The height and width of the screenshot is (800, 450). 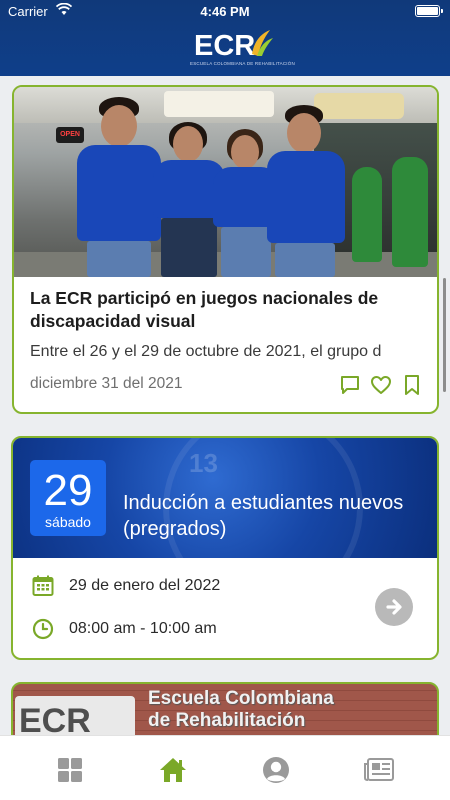 What do you see at coordinates (242, 63) in the screenshot?
I see `logo-subtitle: ESCUELA COLOMBIANA DE REHABILITACIÓN` at bounding box center [242, 63].